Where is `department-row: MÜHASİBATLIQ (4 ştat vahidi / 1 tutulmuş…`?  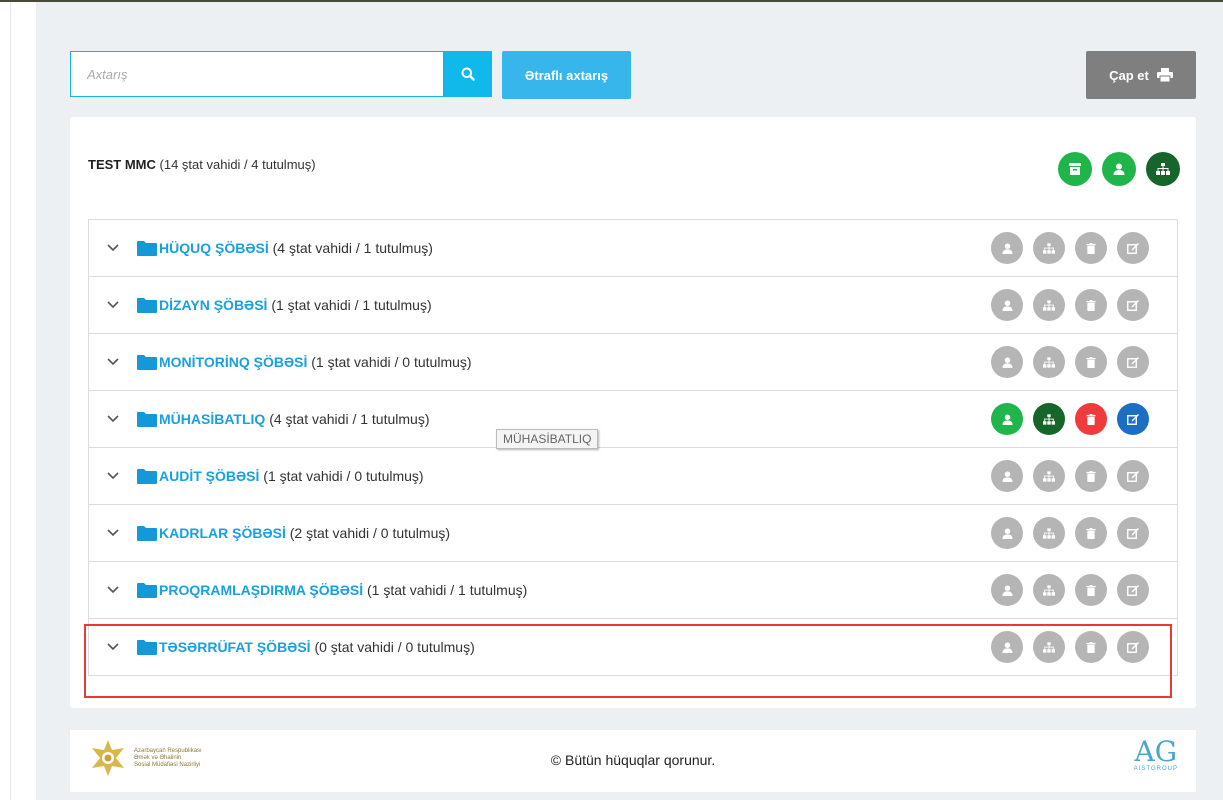 department-row: MÜHASİBATLIQ (4 ştat vahidi / 1 tutulmuş… is located at coordinates (633, 419).